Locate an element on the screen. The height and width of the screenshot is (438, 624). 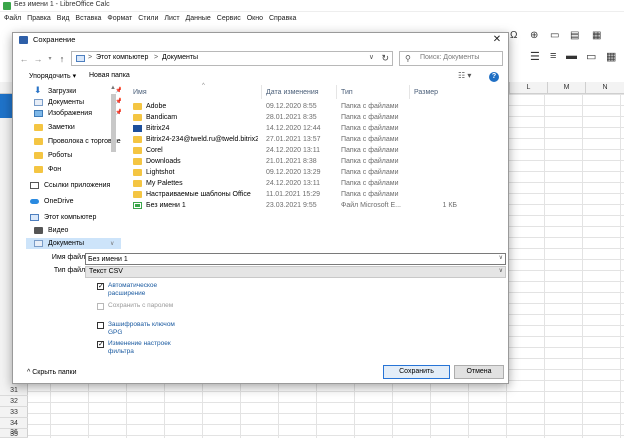
menu-view: Вид is located at coordinates (63, 19).